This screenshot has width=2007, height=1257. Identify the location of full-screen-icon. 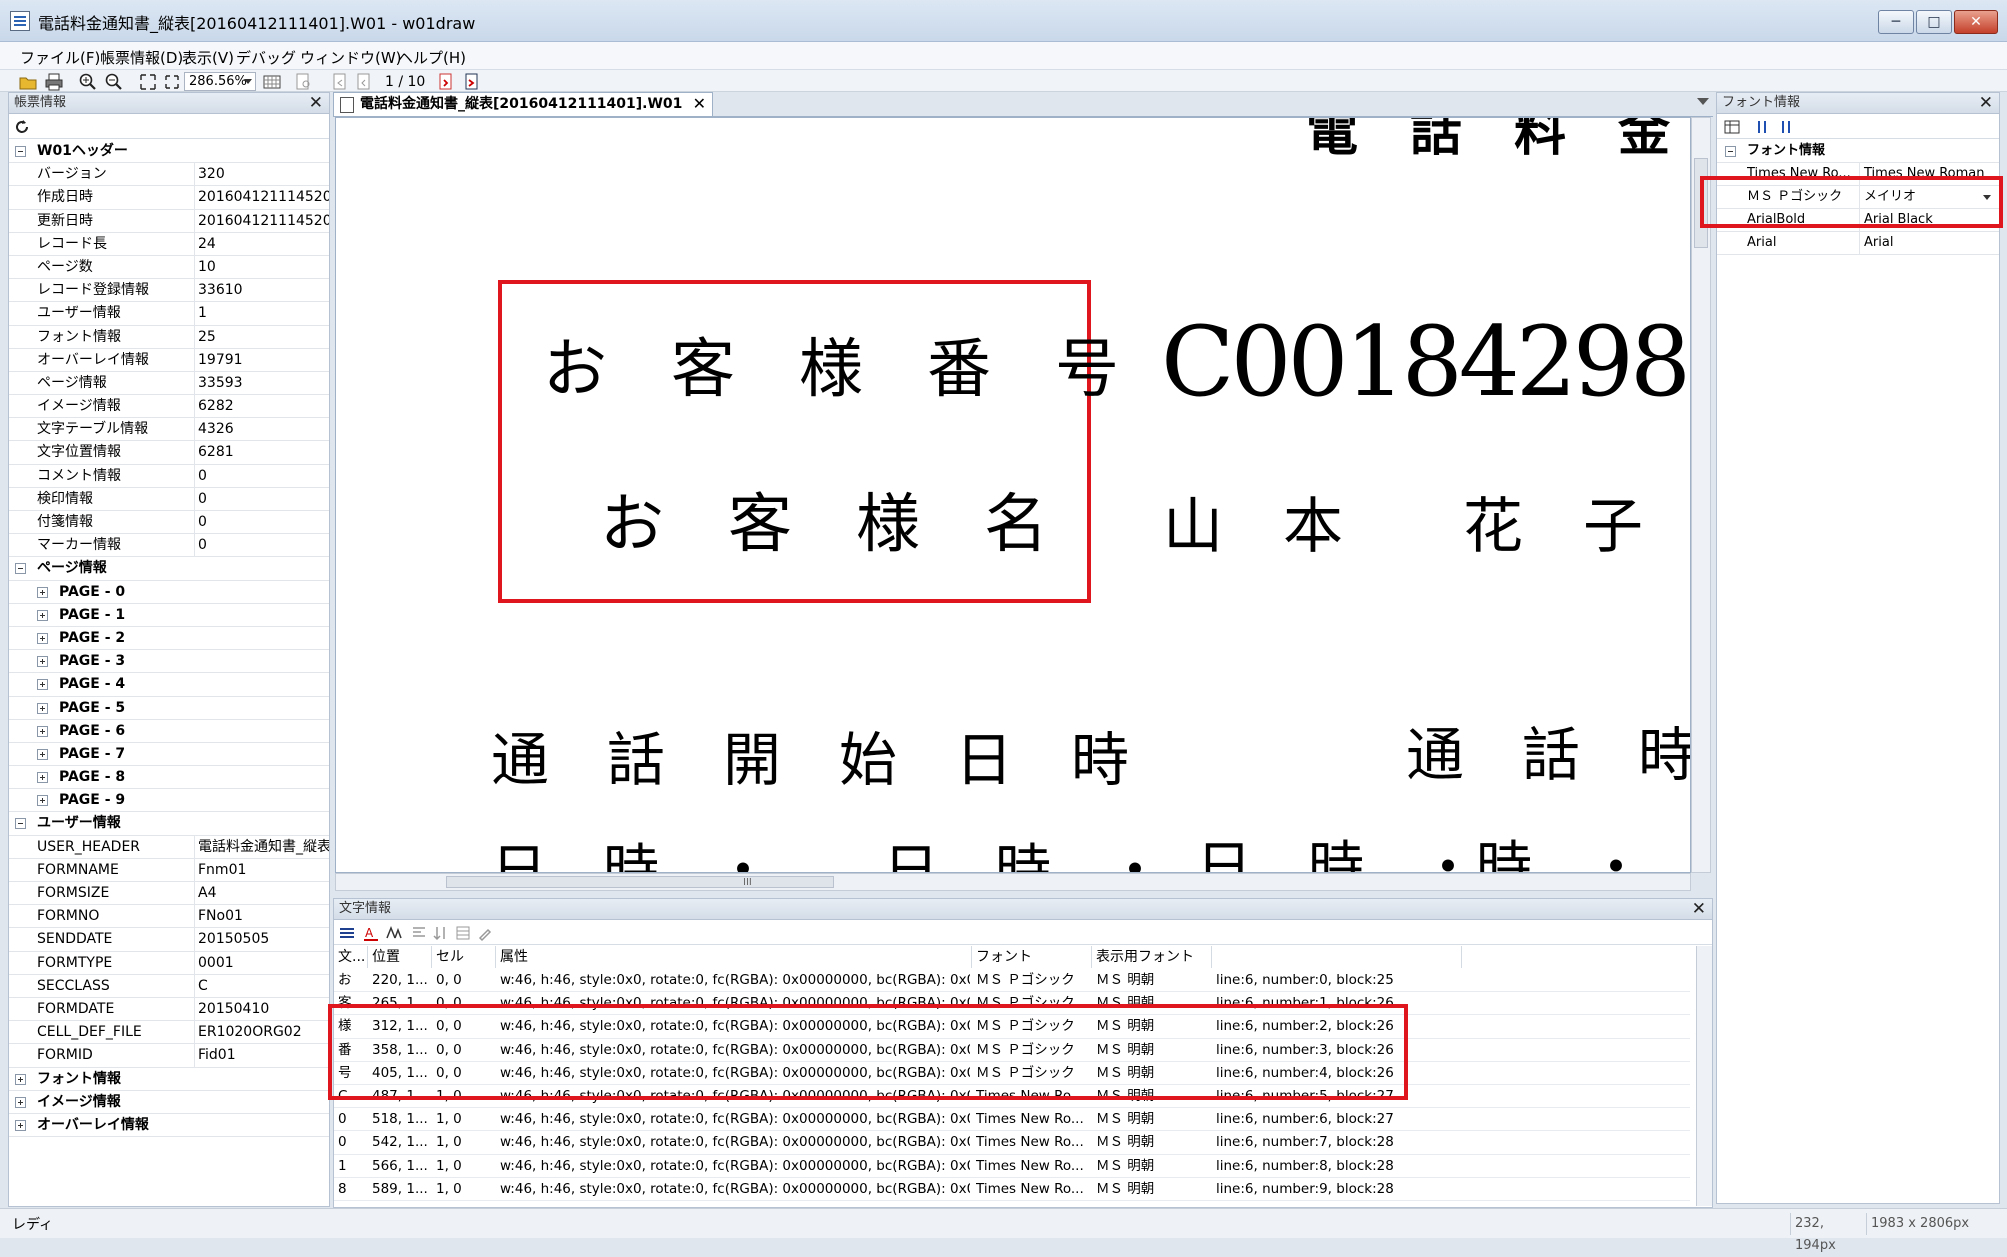
(172, 82).